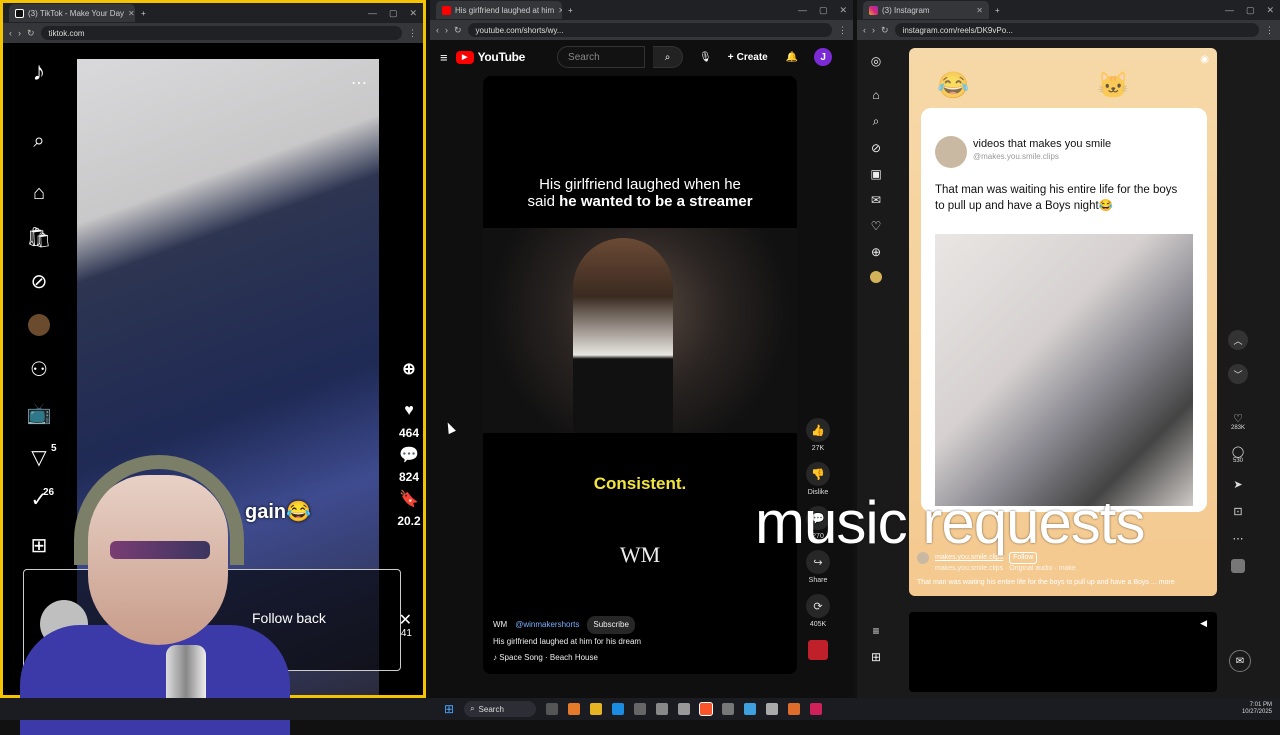  Describe the element at coordinates (818, 430) in the screenshot. I see `like-button: 👍` at that location.